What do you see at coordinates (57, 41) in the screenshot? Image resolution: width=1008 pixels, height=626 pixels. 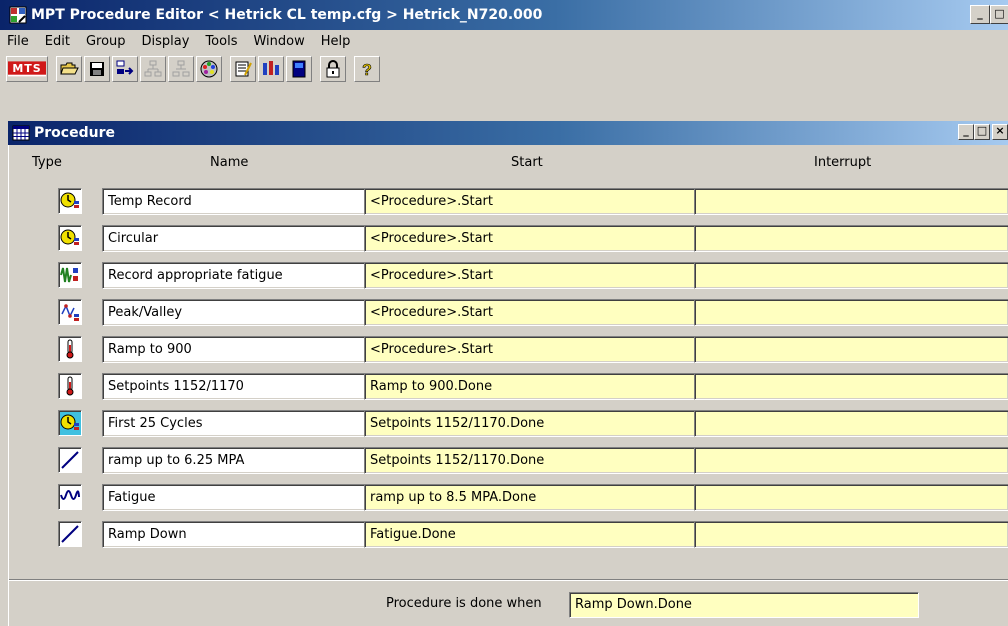 I see `menu-edit: Edit` at bounding box center [57, 41].